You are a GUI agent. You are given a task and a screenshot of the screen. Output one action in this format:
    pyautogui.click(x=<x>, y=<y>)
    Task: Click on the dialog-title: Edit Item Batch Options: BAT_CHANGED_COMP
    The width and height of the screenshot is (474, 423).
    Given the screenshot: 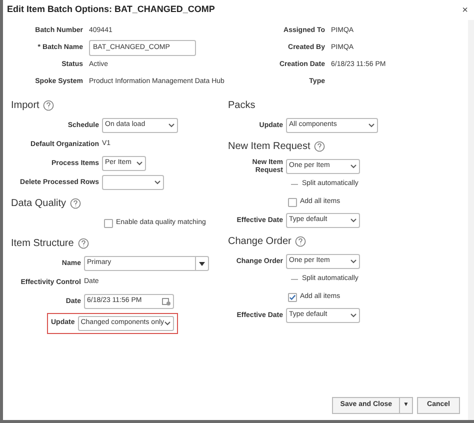 What is the action you would take?
    pyautogui.click(x=111, y=9)
    